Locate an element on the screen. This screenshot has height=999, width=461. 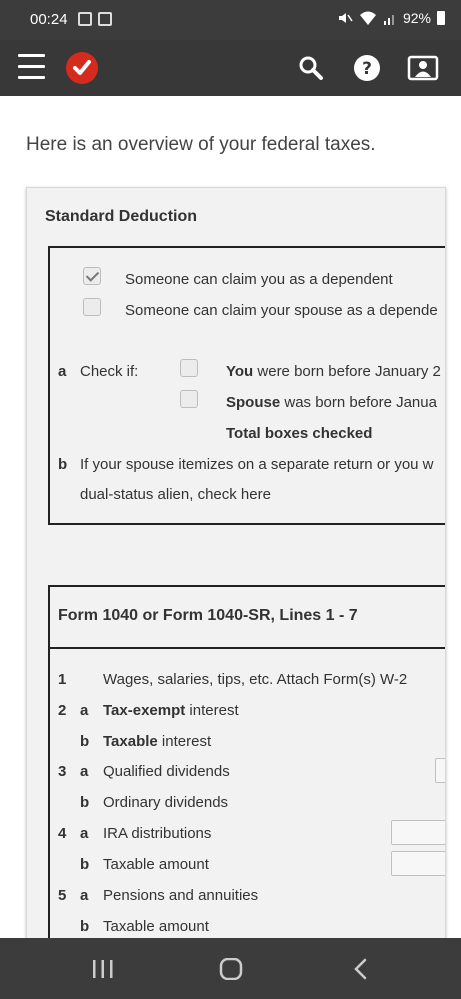
menu-icon is located at coordinates (31, 68).